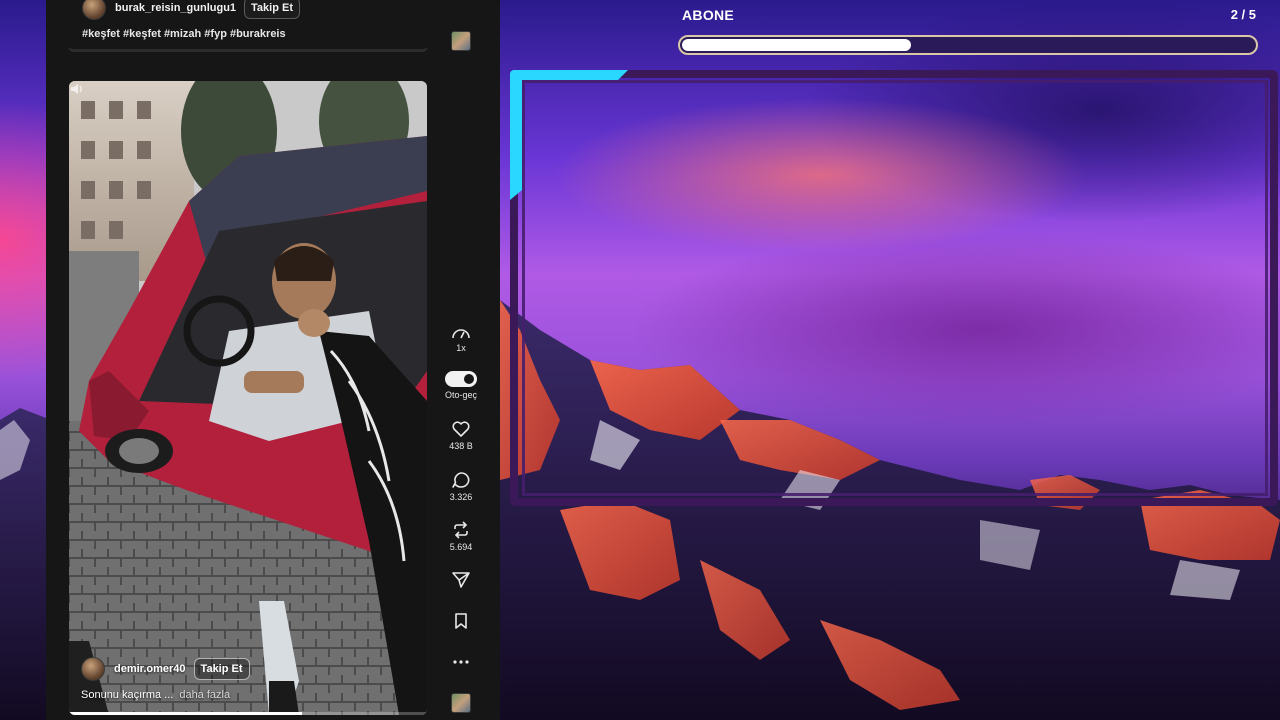 The image size is (1280, 720). I want to click on video-progress-bar, so click(248, 713).